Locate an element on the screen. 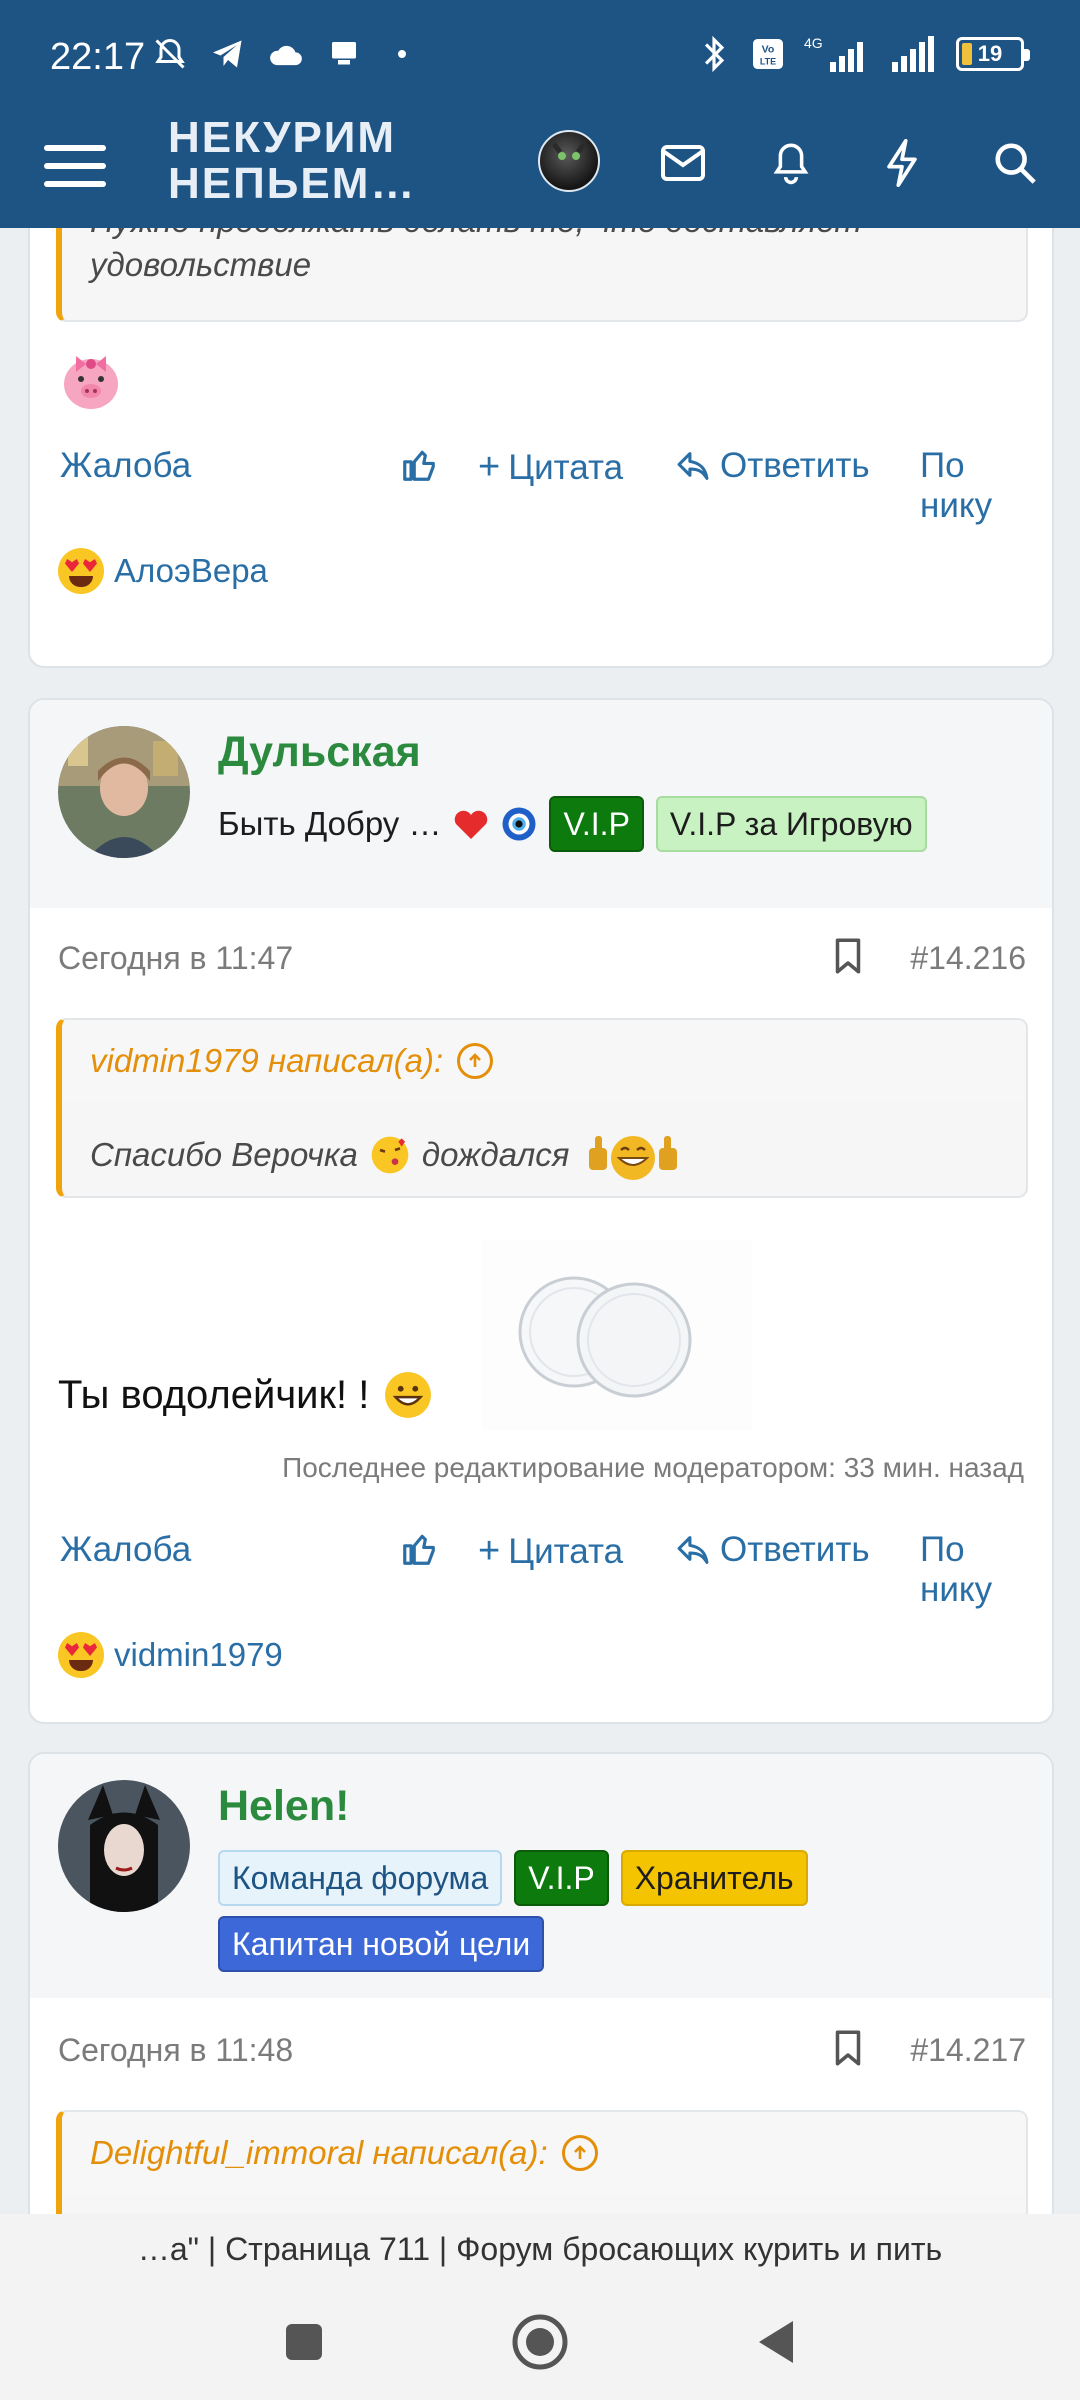 The height and width of the screenshot is (2400, 1080). volte-icon: Vo LTE is located at coordinates (768, 54).